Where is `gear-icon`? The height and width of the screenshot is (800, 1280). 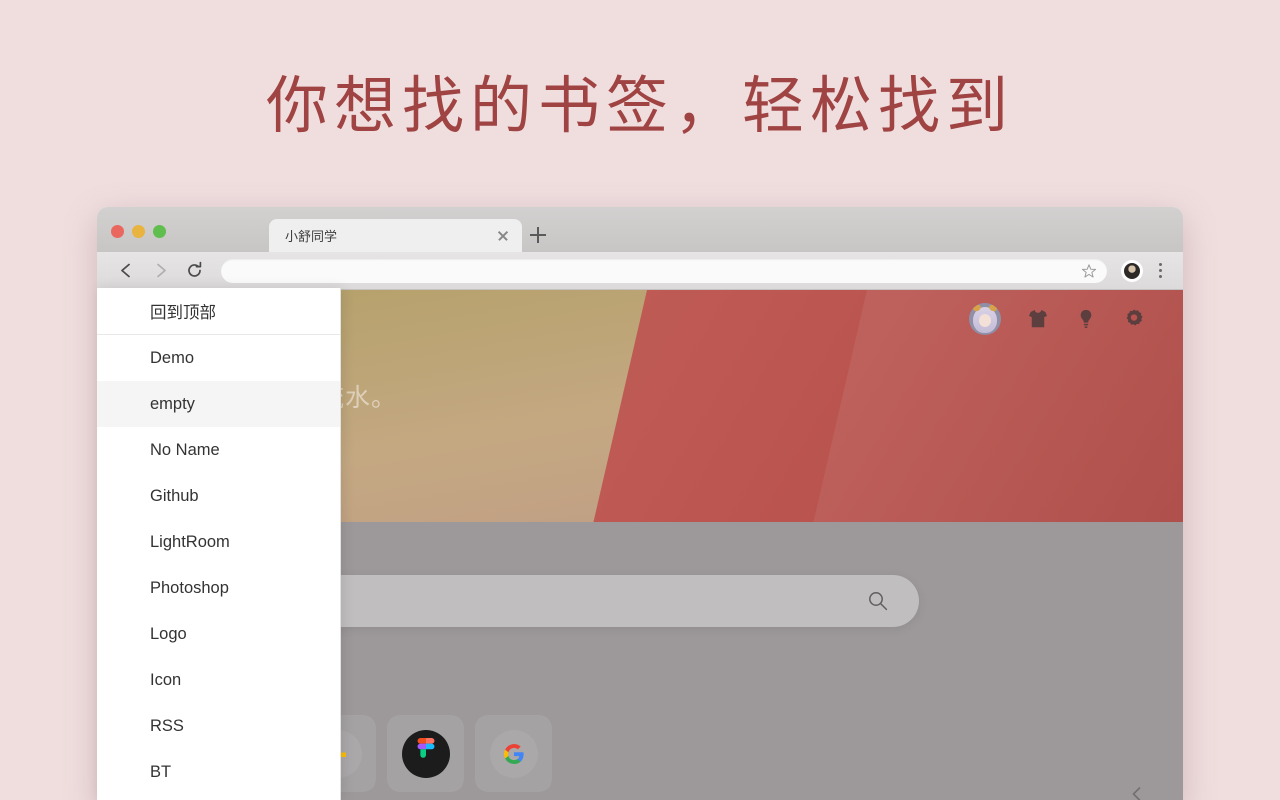
gear-icon is located at coordinates (1134, 319).